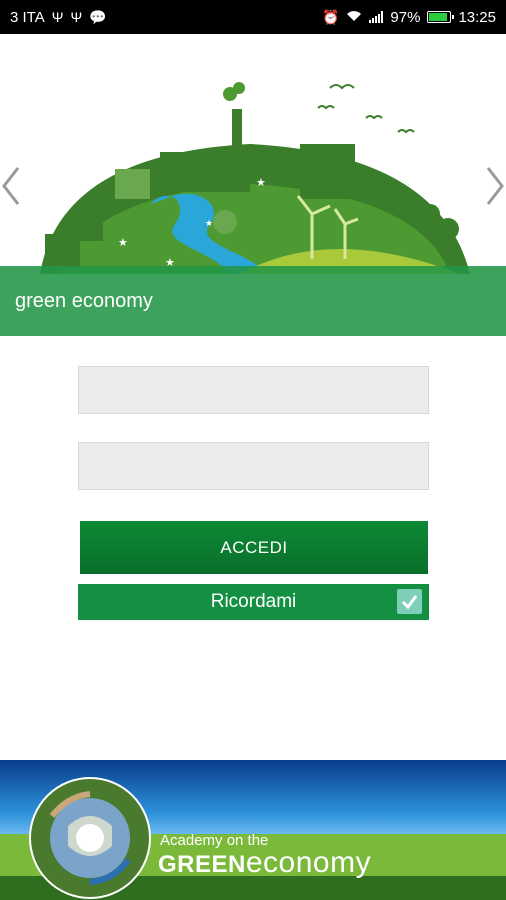  What do you see at coordinates (254, 547) in the screenshot?
I see `login-button: ACCEDI` at bounding box center [254, 547].